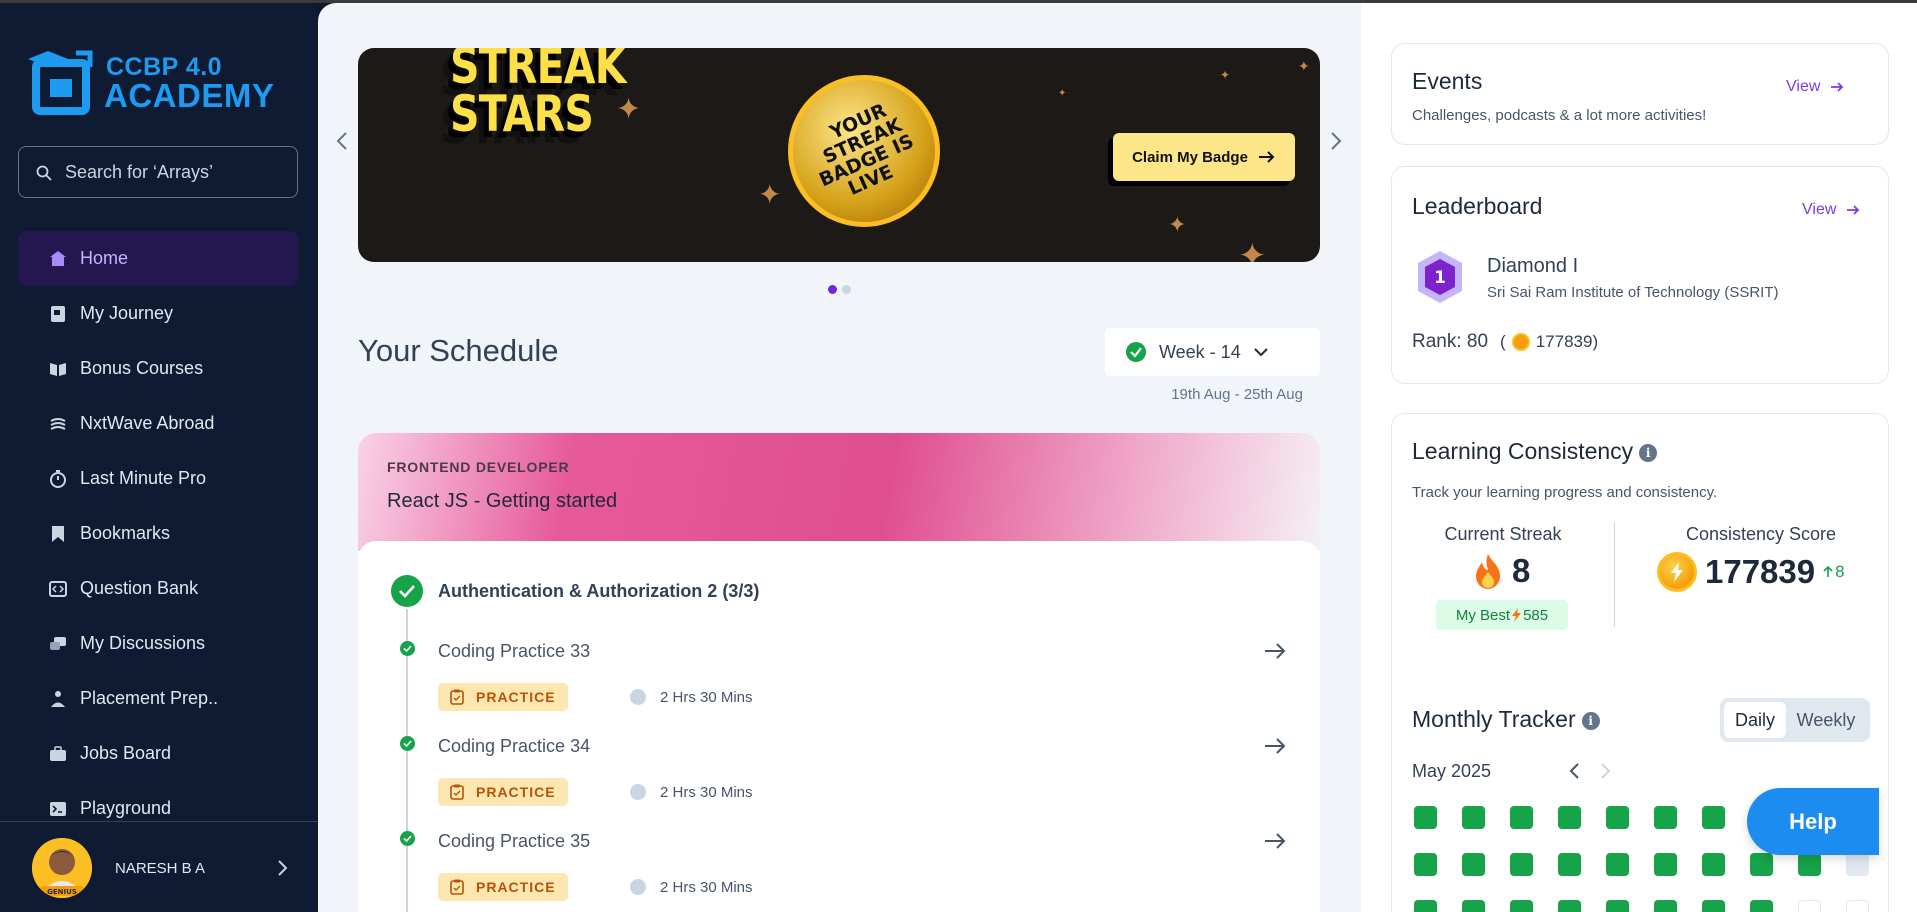 The image size is (1917, 912). Describe the element at coordinates (1834, 572) in the screenshot. I see `score-gain: 8` at that location.